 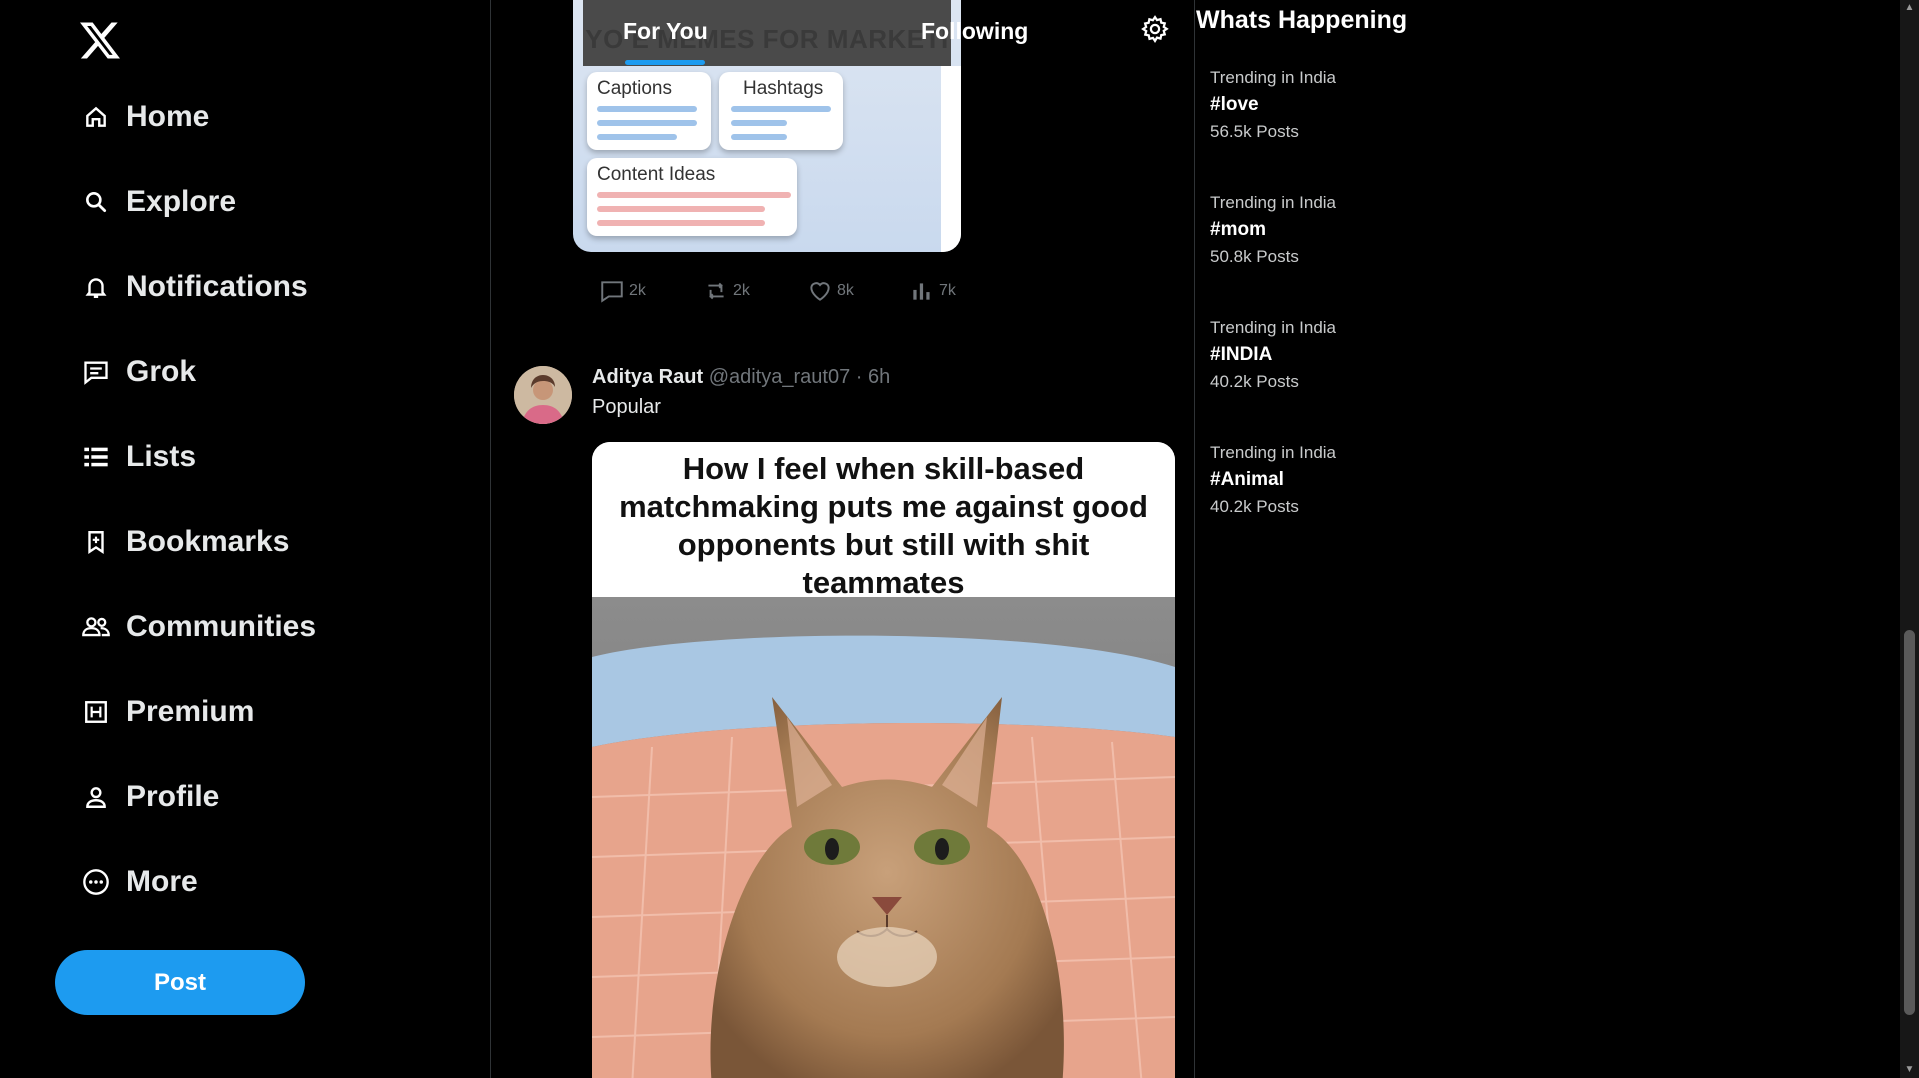 What do you see at coordinates (974, 31) in the screenshot?
I see `tab-following: Following` at bounding box center [974, 31].